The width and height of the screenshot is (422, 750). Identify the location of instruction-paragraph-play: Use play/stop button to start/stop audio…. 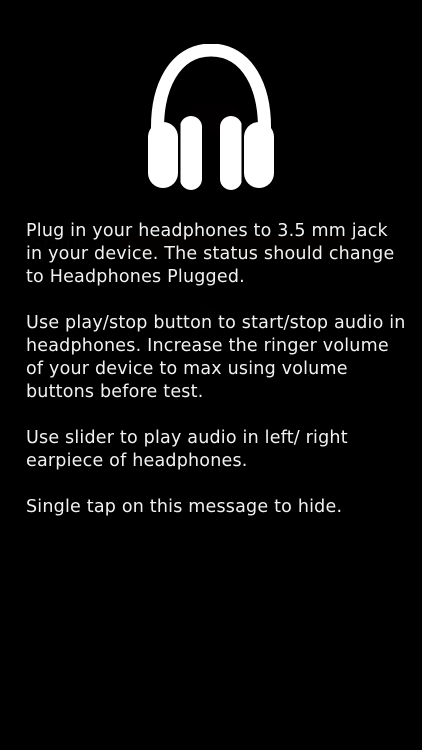
(216, 357).